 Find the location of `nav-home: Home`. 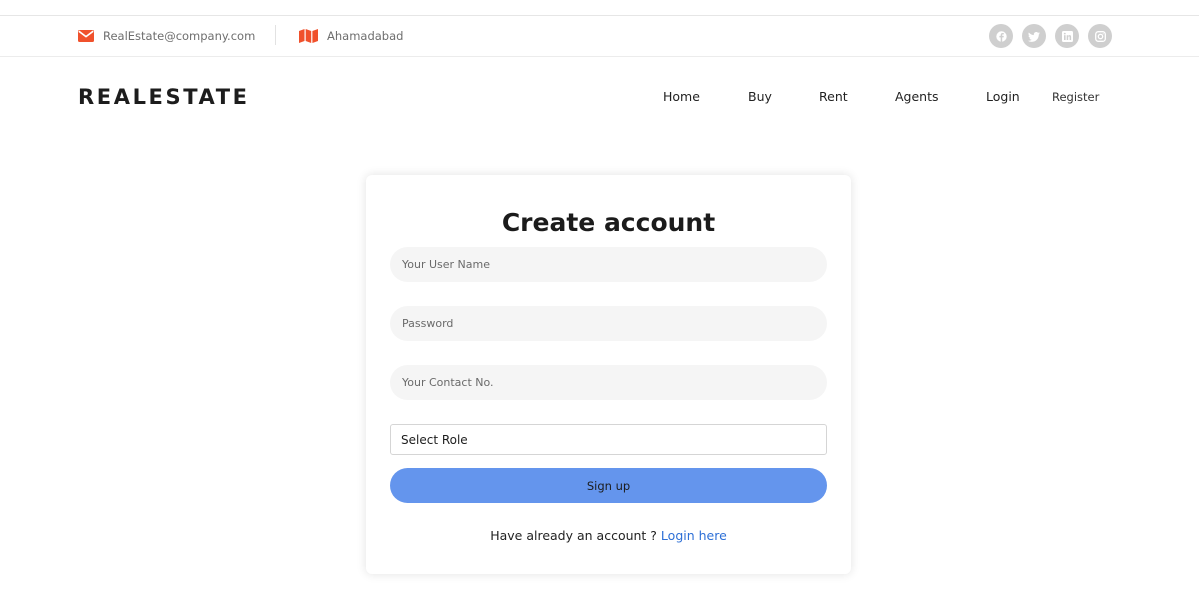

nav-home: Home is located at coordinates (681, 97).